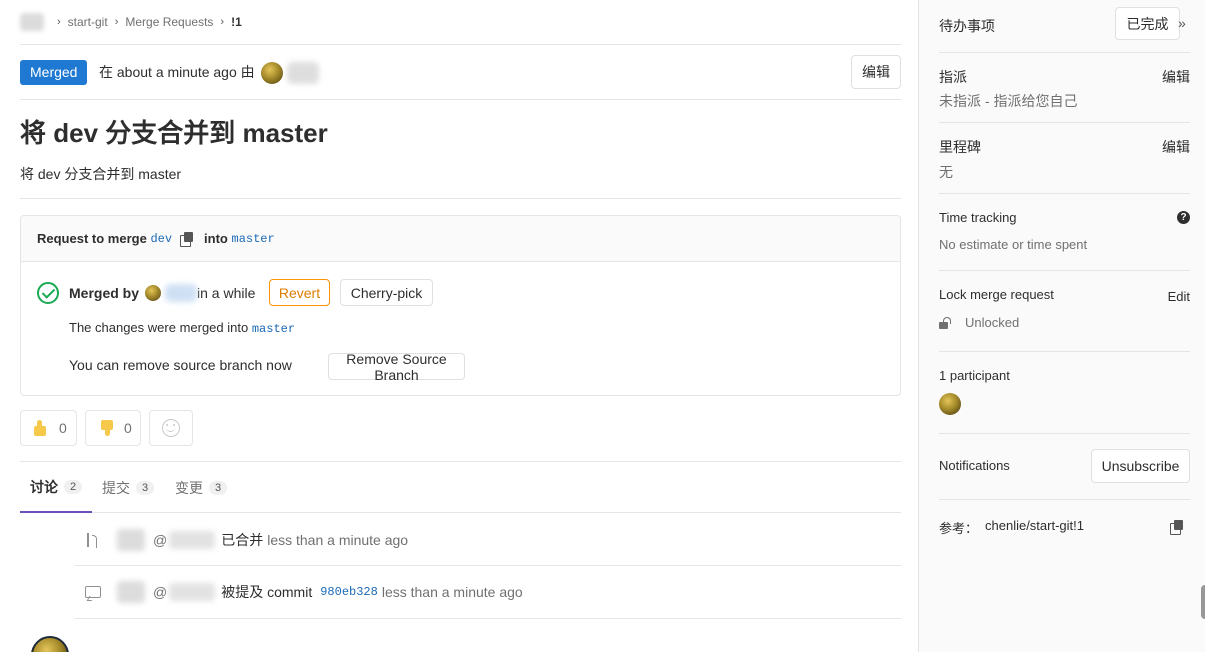 The width and height of the screenshot is (1205, 652). What do you see at coordinates (73, 486) in the screenshot?
I see `tab-count: 2` at bounding box center [73, 486].